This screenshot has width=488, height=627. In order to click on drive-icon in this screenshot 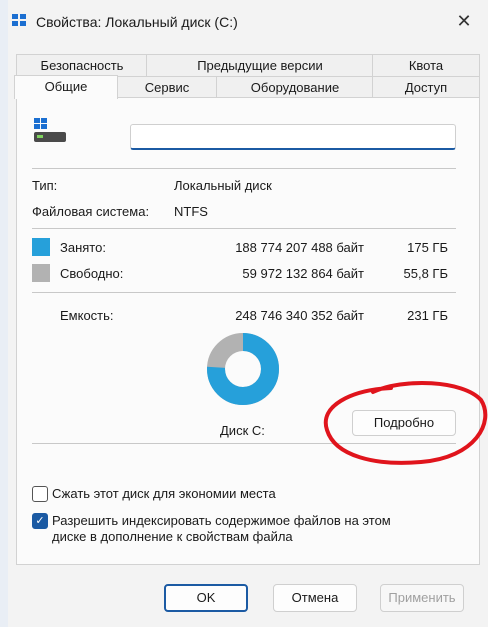, I will do `click(50, 130)`.